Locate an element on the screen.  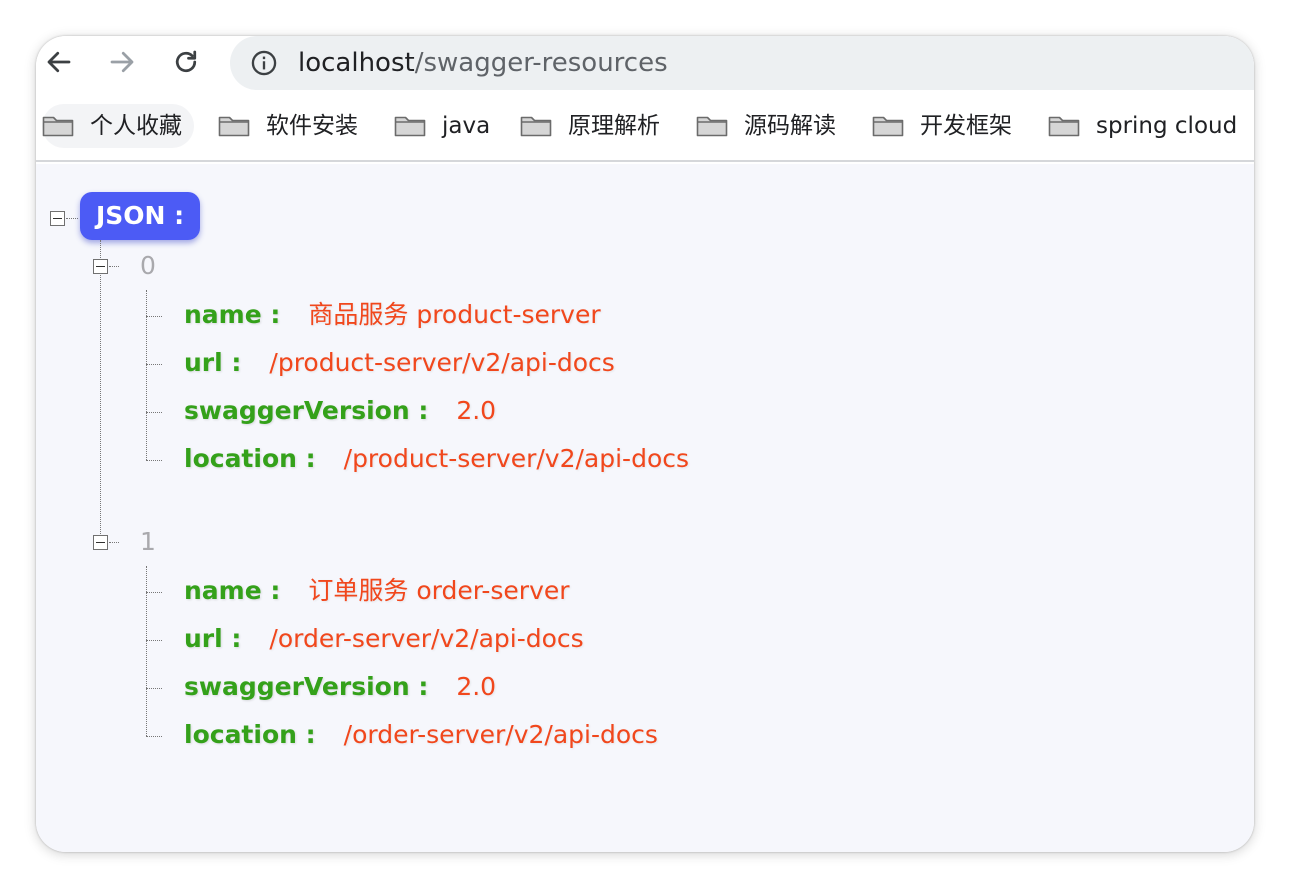
bookmark-folder: 软件安装 is located at coordinates (288, 126).